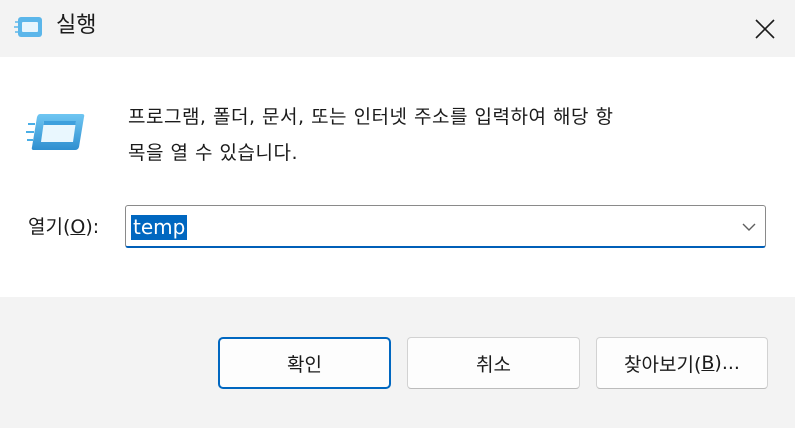  What do you see at coordinates (397, 28) in the screenshot?
I see `title-bar: 실행` at bounding box center [397, 28].